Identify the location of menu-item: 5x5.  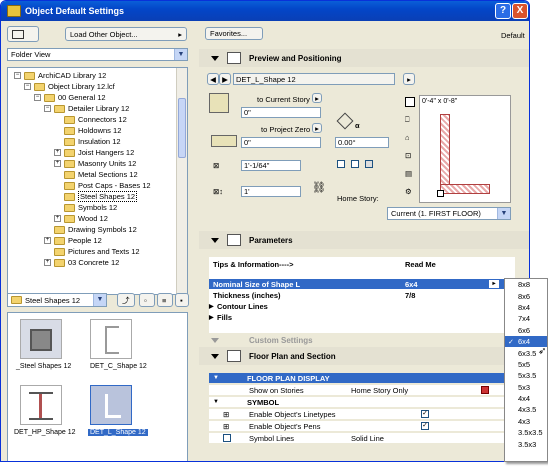
(526, 364).